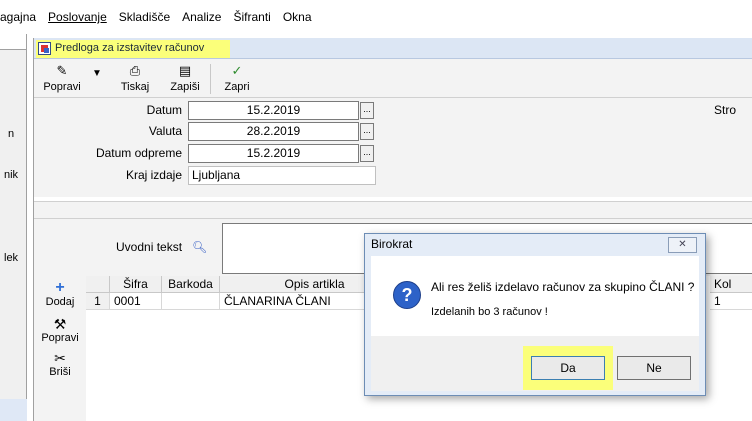 This screenshot has width=752, height=421. Describe the element at coordinates (392, 244) in the screenshot. I see `dialog-title: Birokrat` at that location.